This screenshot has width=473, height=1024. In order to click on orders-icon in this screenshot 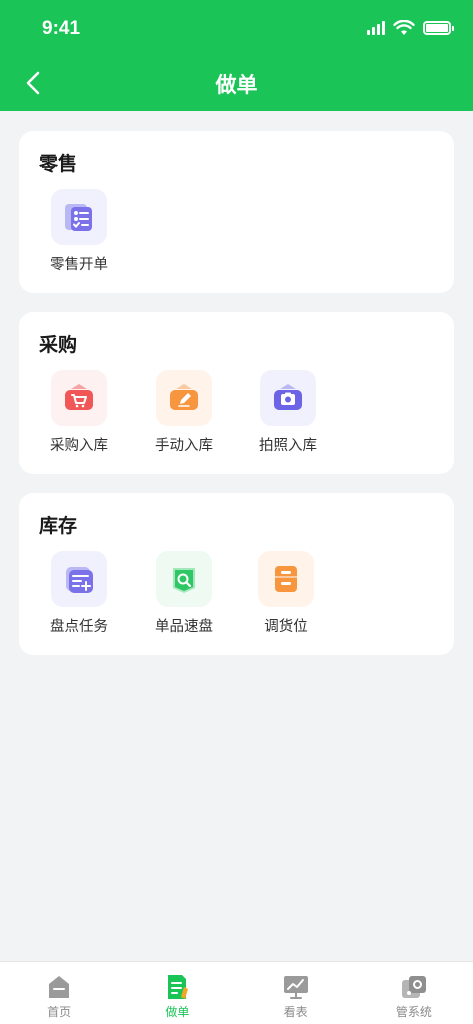, I will do `click(177, 987)`.